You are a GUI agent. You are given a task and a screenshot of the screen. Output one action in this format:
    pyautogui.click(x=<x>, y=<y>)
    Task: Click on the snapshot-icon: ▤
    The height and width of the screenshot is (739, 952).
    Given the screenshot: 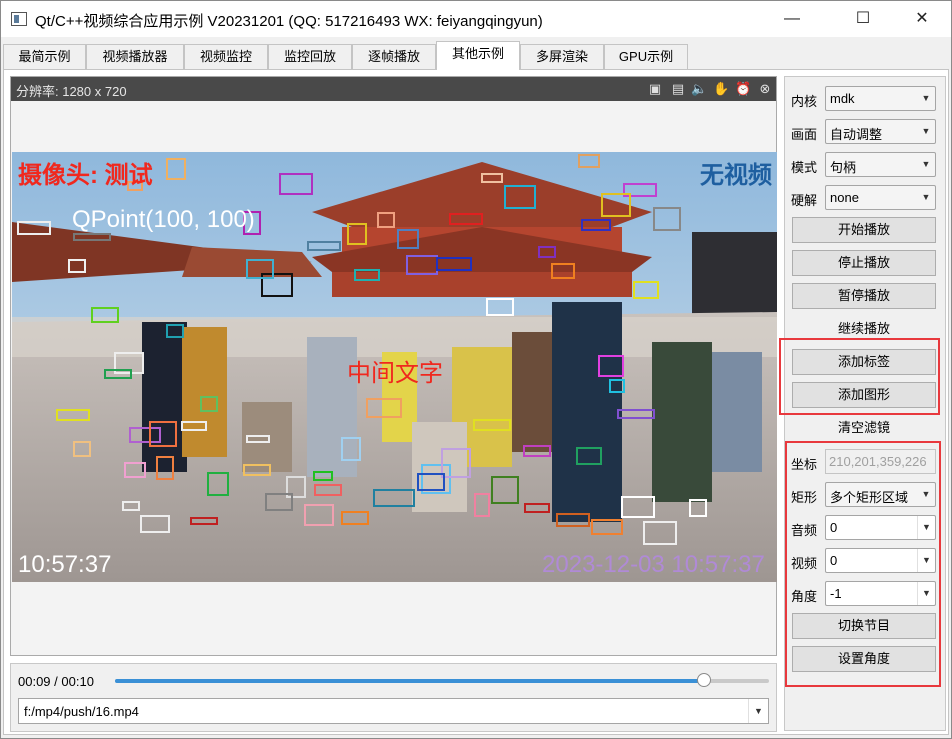 What is the action you would take?
    pyautogui.click(x=678, y=89)
    